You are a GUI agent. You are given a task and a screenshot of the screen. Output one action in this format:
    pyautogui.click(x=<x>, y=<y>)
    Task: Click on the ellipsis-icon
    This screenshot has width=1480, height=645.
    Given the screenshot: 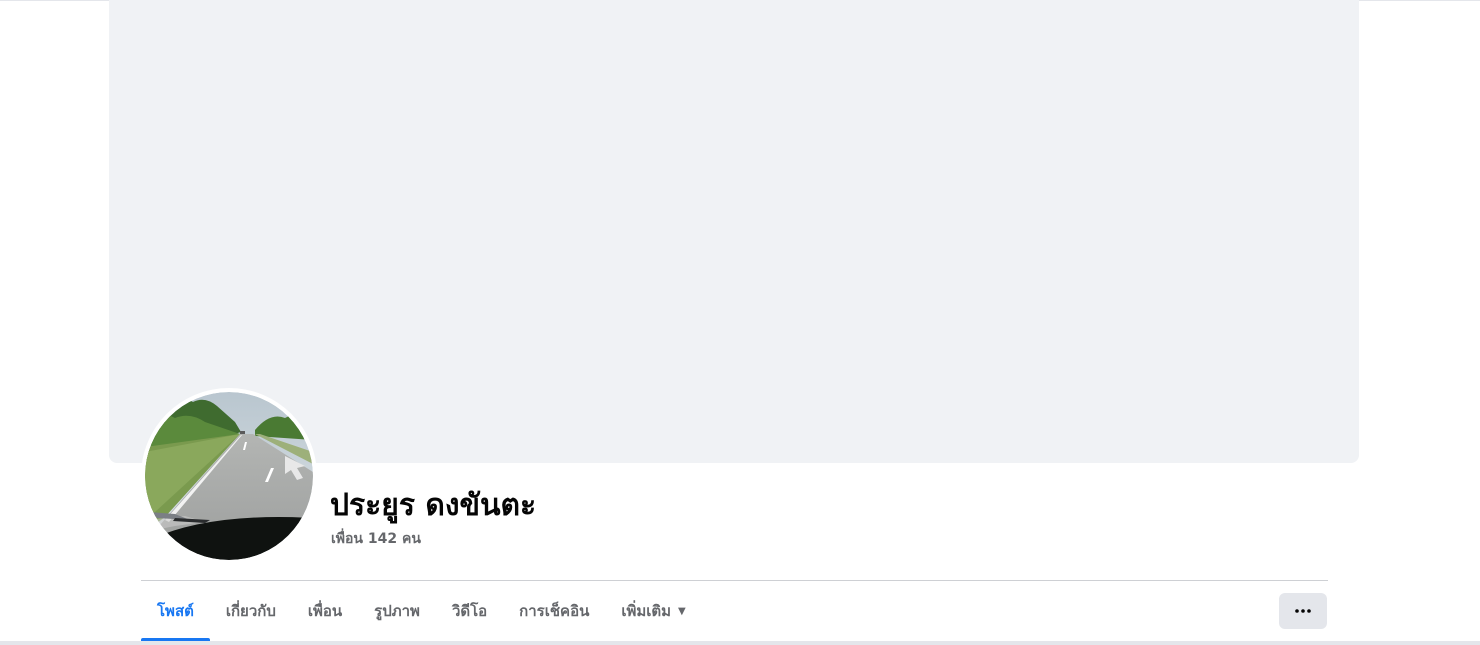 What is the action you would take?
    pyautogui.click(x=1303, y=611)
    